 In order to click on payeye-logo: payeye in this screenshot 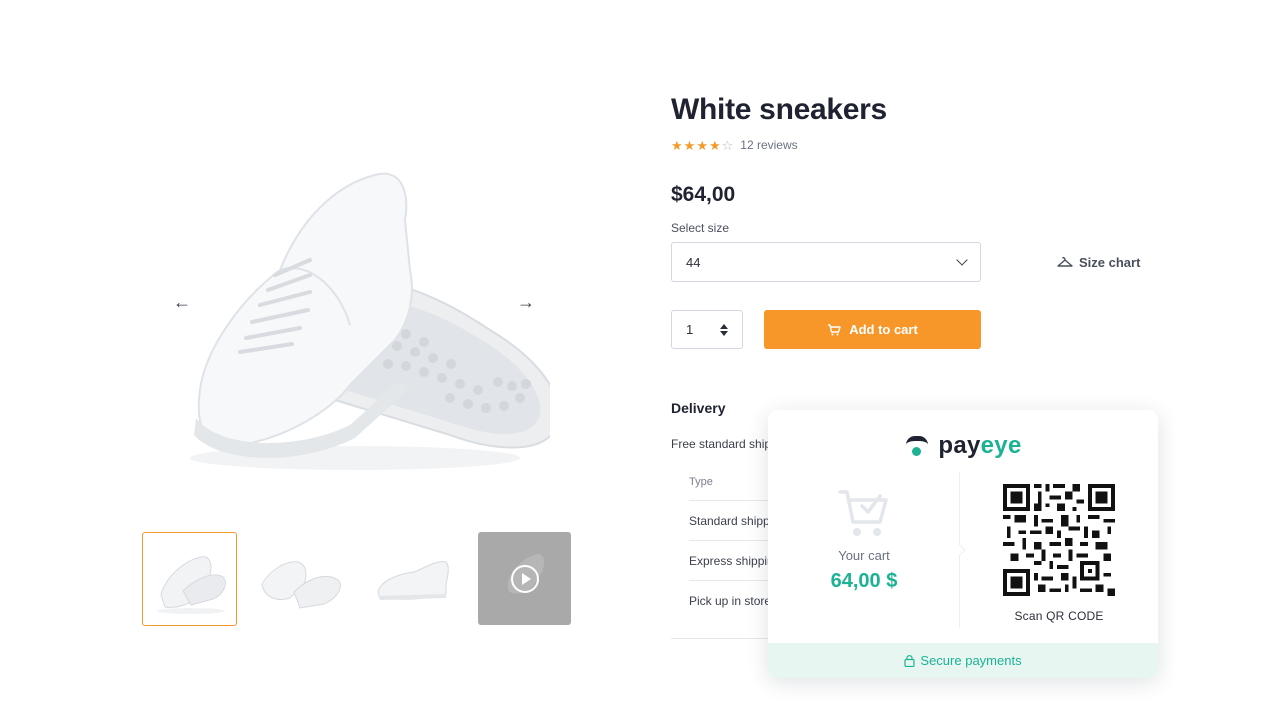, I will do `click(963, 446)`.